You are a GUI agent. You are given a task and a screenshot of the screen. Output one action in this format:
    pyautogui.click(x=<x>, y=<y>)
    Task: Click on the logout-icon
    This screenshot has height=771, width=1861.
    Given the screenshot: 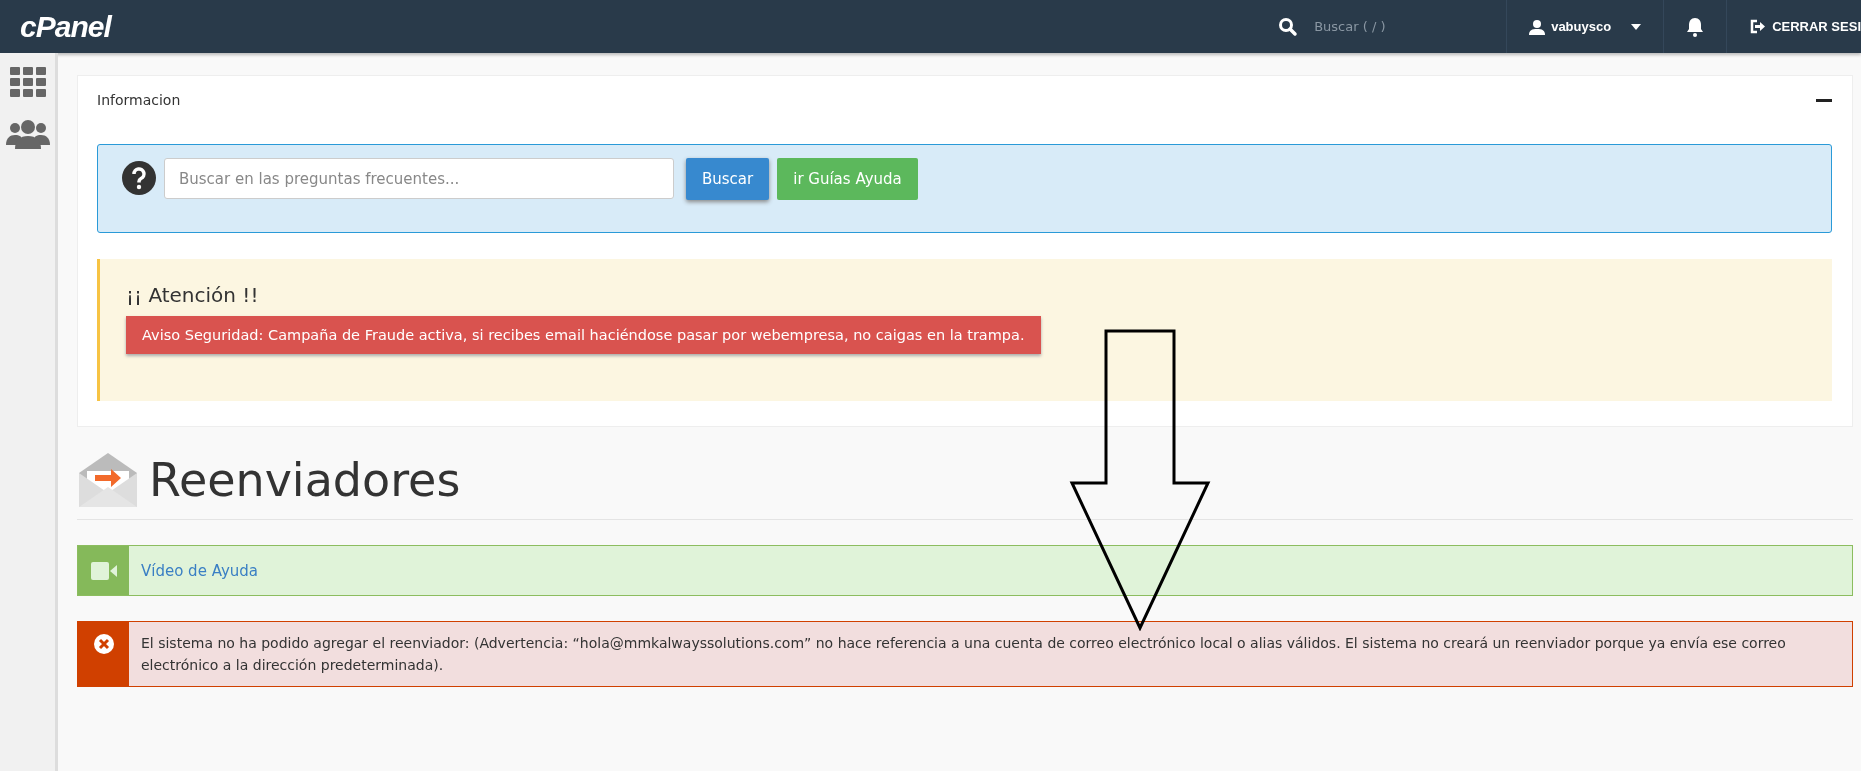 What is the action you would take?
    pyautogui.click(x=1758, y=26)
    